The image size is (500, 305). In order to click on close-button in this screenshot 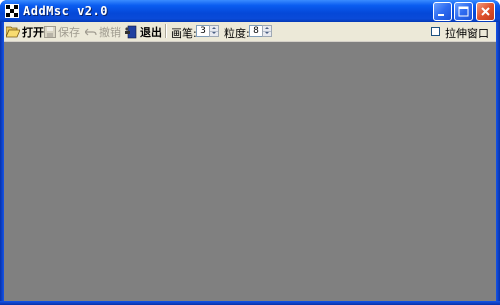, I will do `click(485, 11)`.